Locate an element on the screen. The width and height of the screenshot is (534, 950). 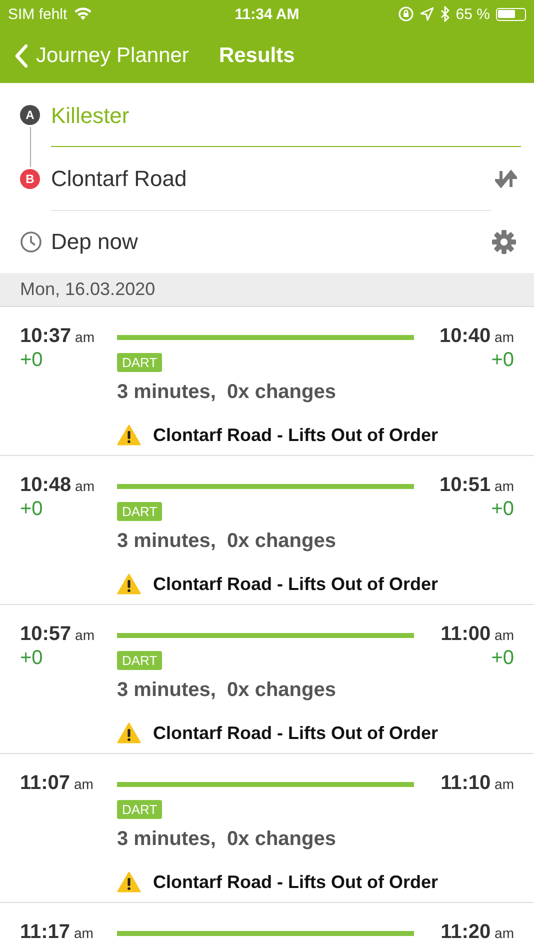
rotation-lock-icon is located at coordinates (406, 14).